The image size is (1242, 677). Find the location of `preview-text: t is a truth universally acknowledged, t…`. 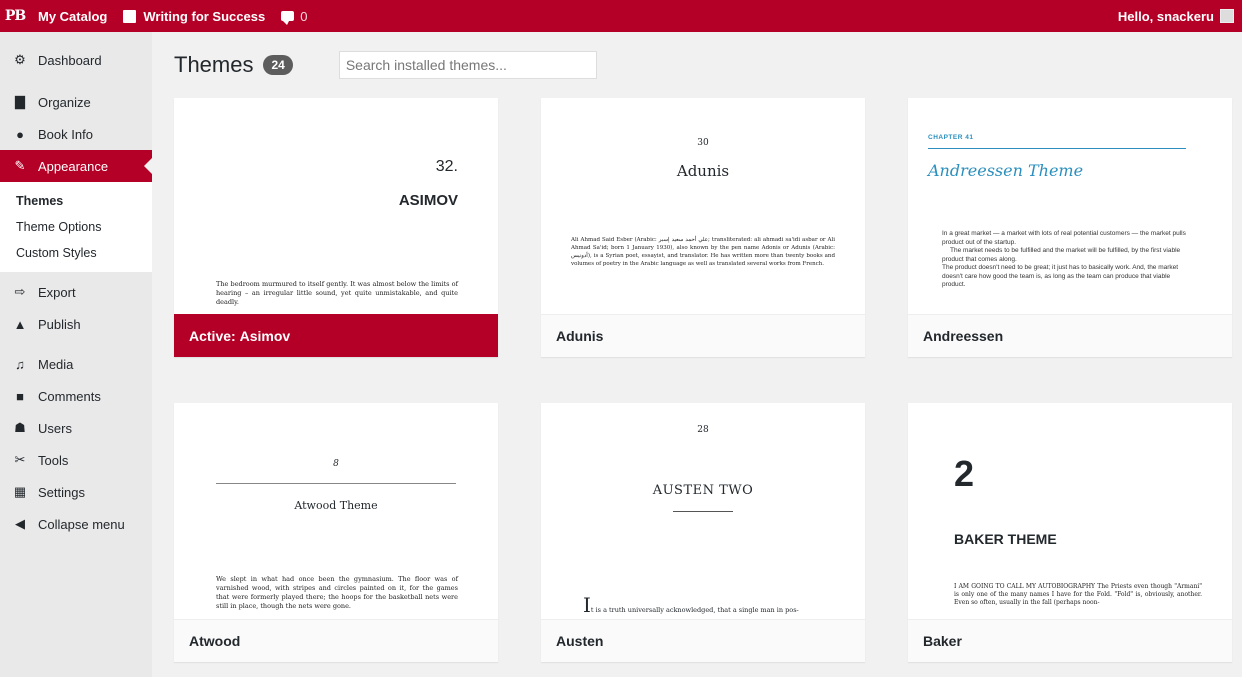

preview-text: t is a truth universally acknowledged, t… is located at coordinates (694, 610).